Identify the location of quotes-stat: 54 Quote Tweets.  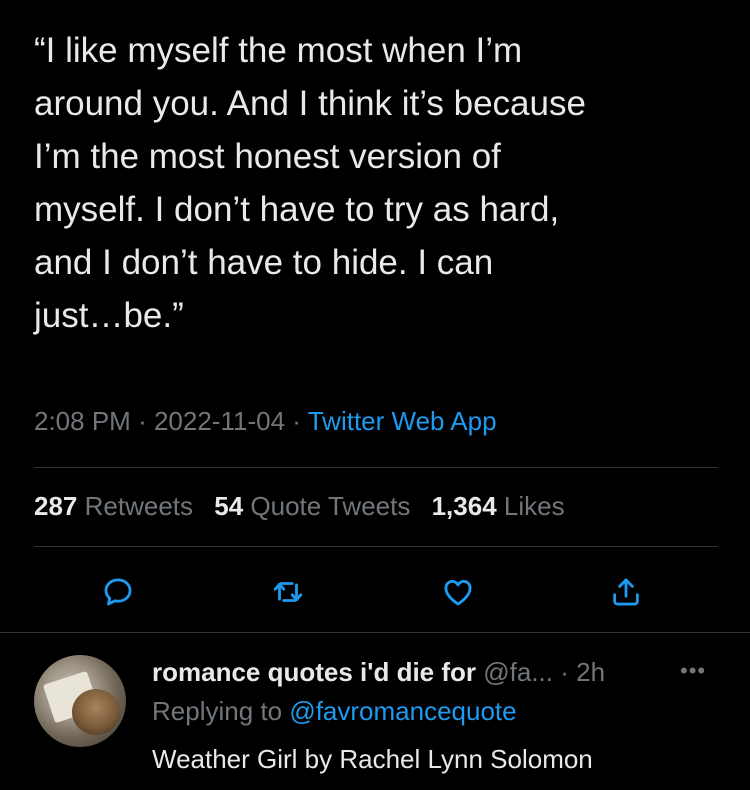
(312, 506).